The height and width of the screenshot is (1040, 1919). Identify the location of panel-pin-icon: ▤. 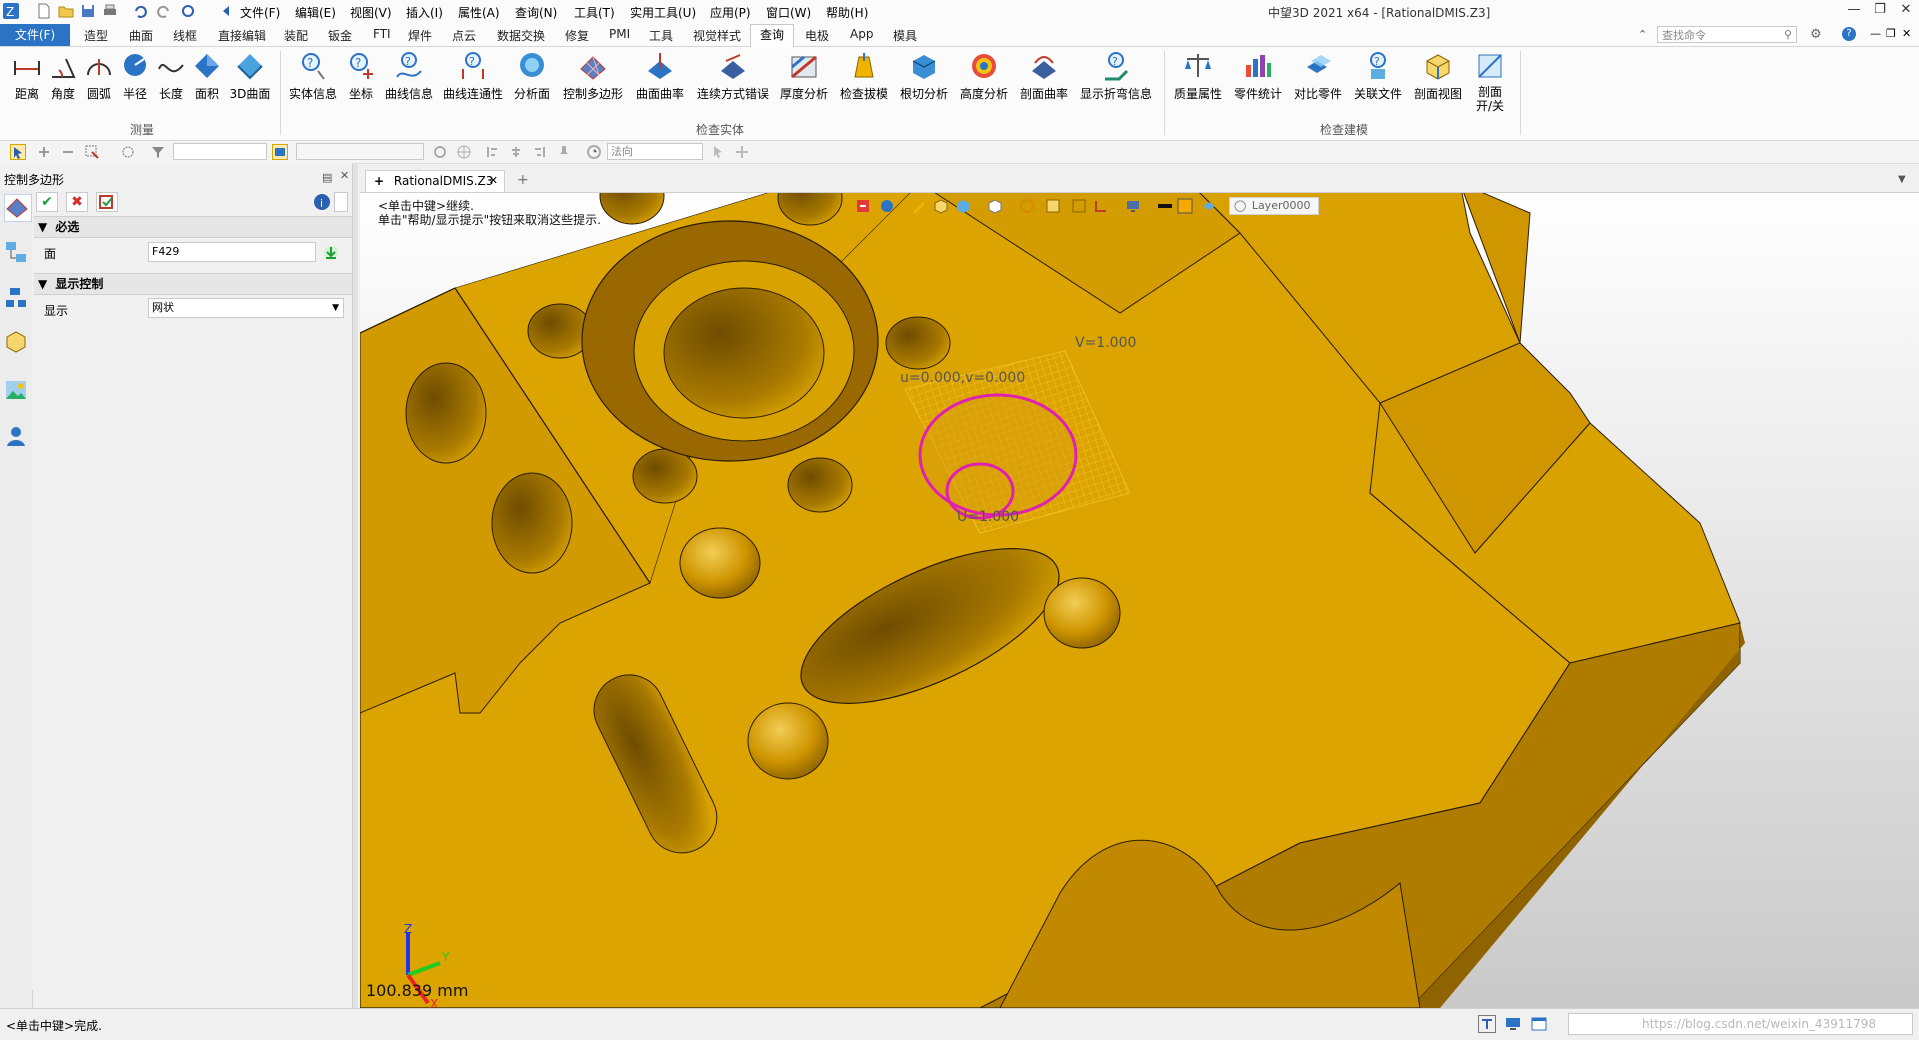
(327, 177).